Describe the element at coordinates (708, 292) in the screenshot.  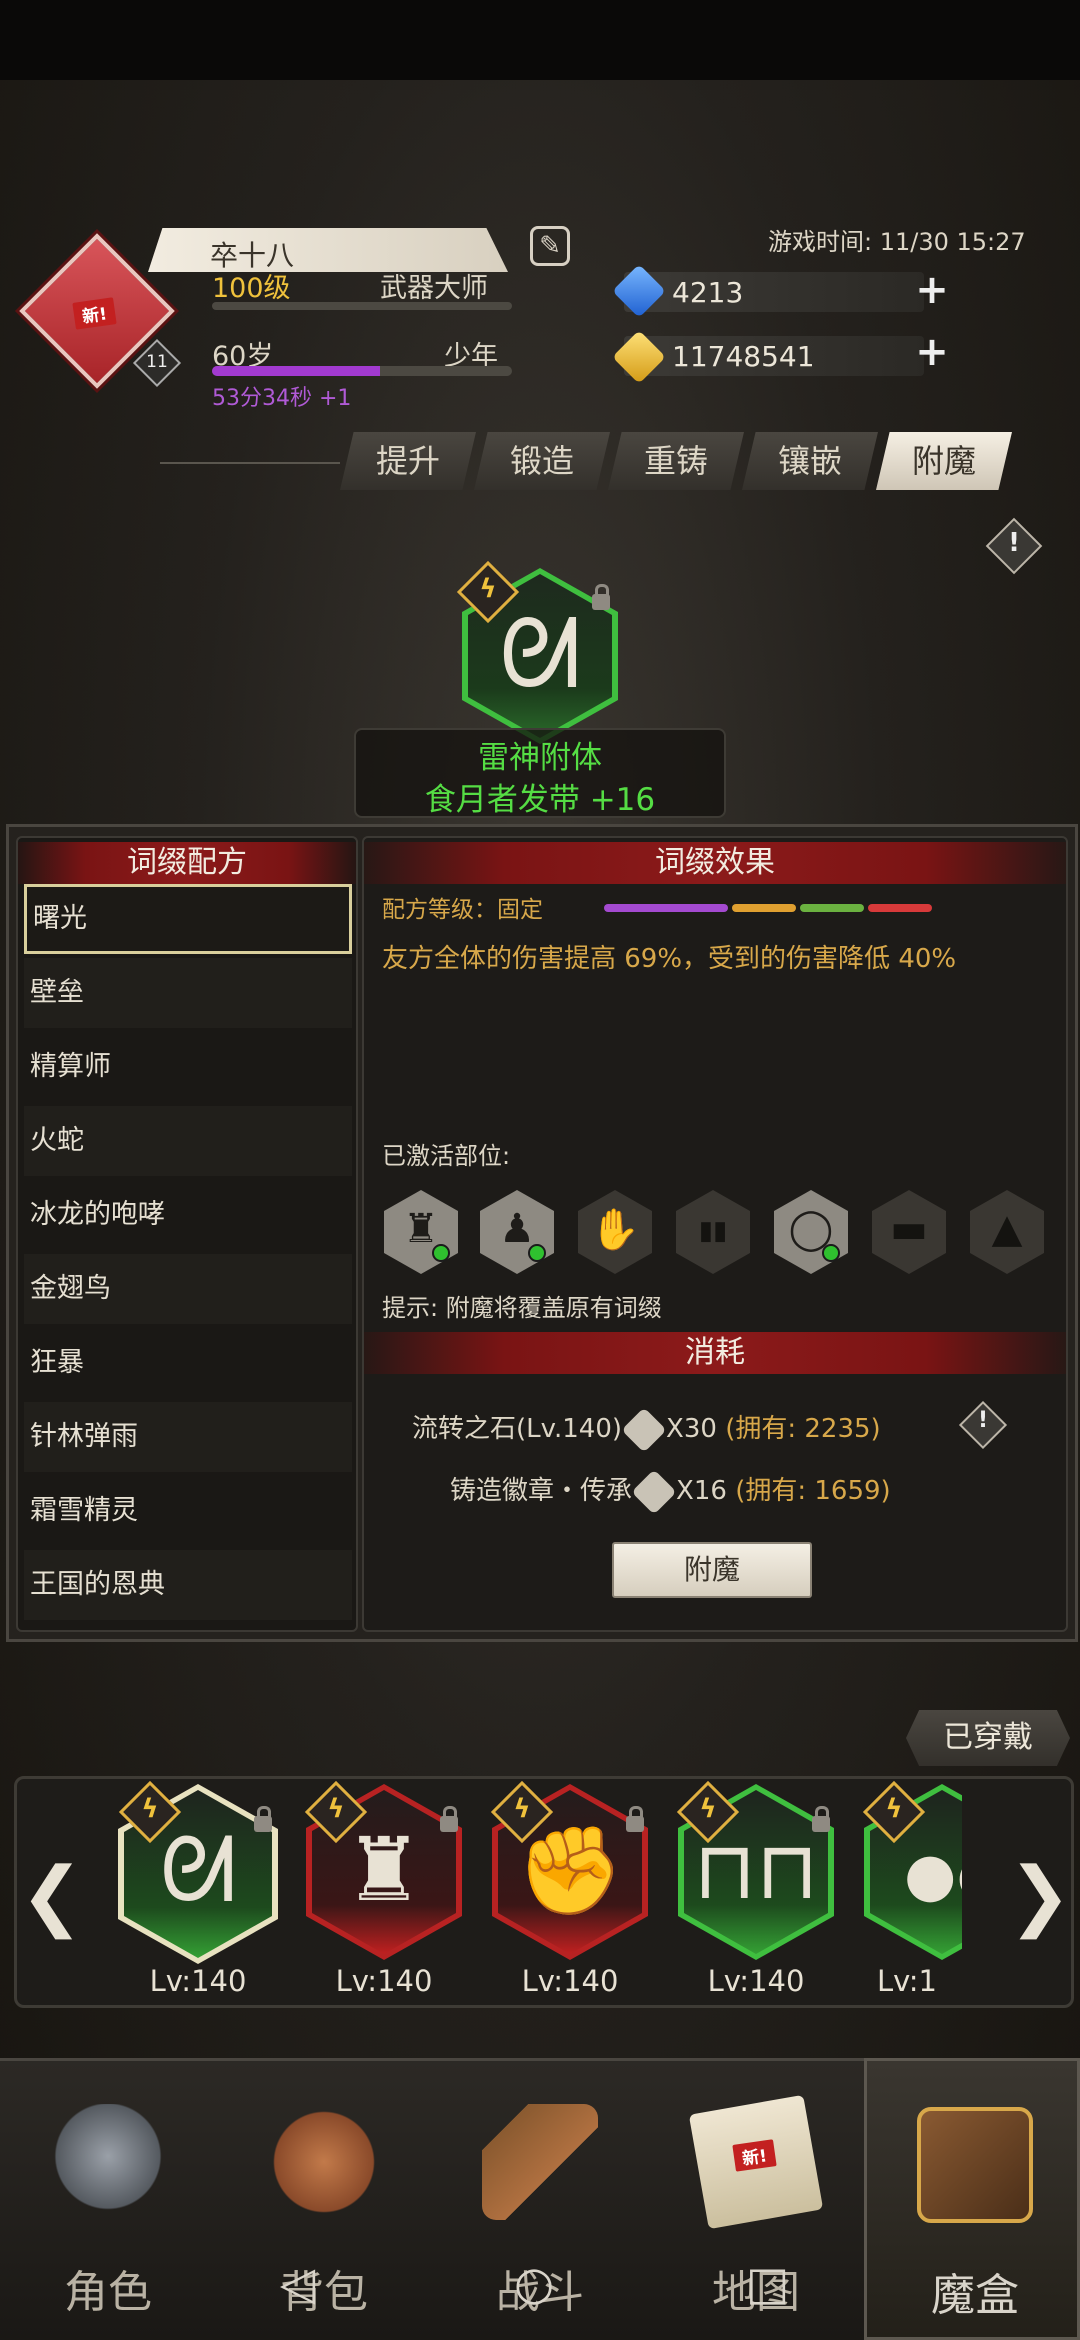
I see `diamond-value: 4213` at that location.